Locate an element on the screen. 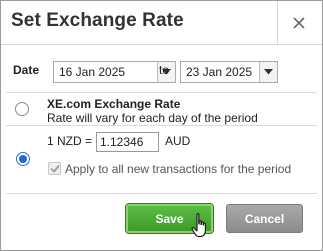 The height and width of the screenshot is (251, 323). rate-input is located at coordinates (127, 142).